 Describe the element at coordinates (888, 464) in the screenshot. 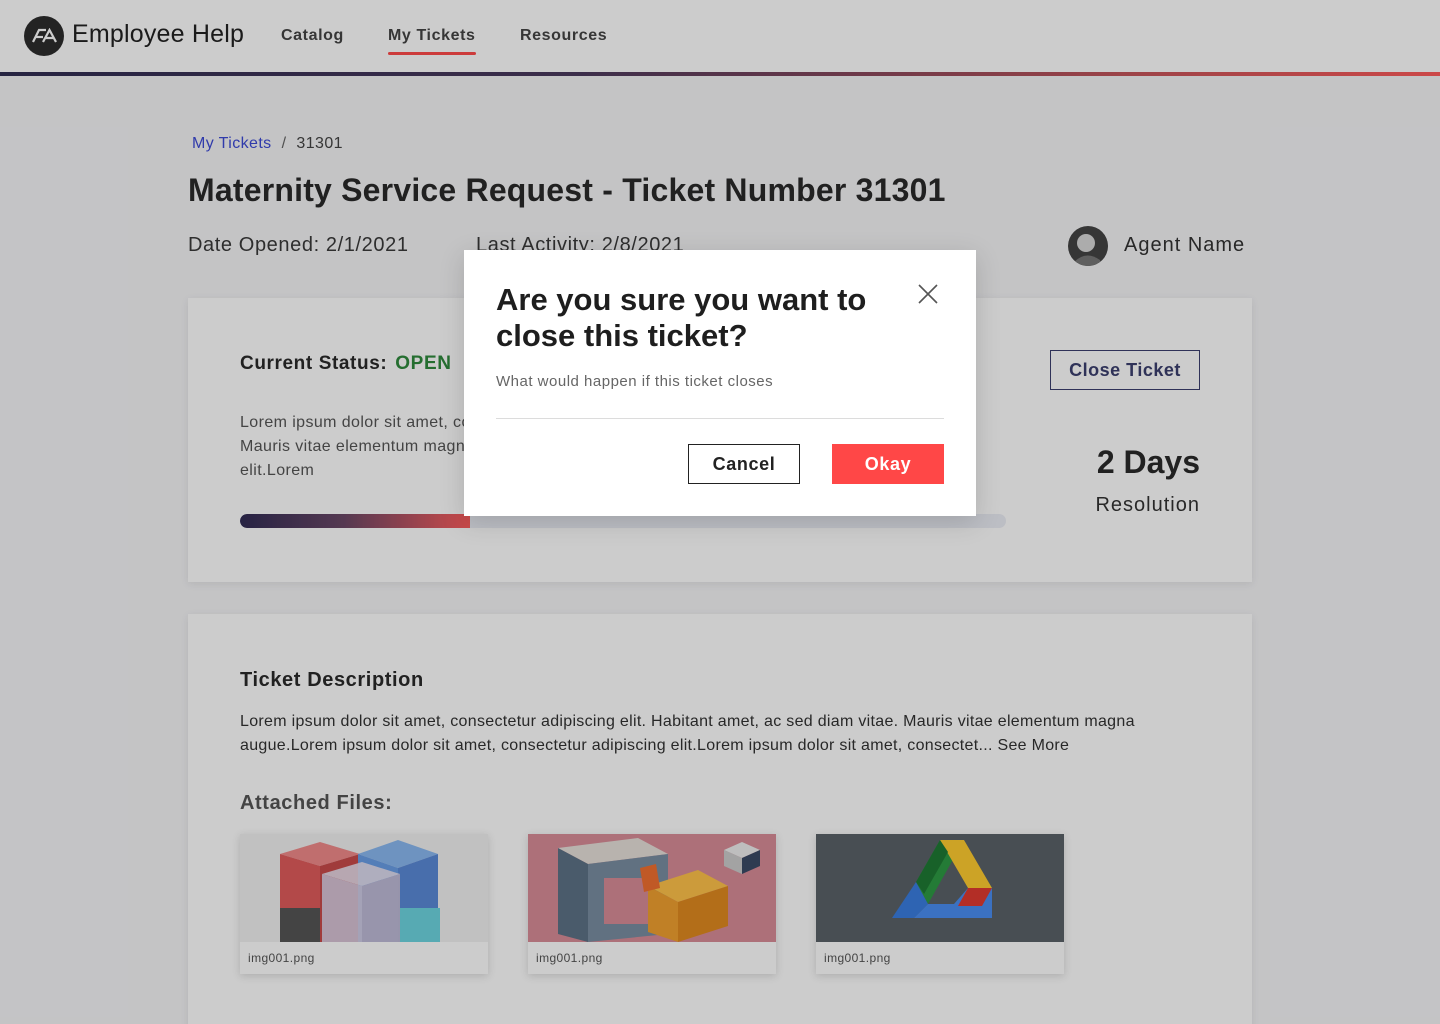

I see `okay-button: Okay` at that location.